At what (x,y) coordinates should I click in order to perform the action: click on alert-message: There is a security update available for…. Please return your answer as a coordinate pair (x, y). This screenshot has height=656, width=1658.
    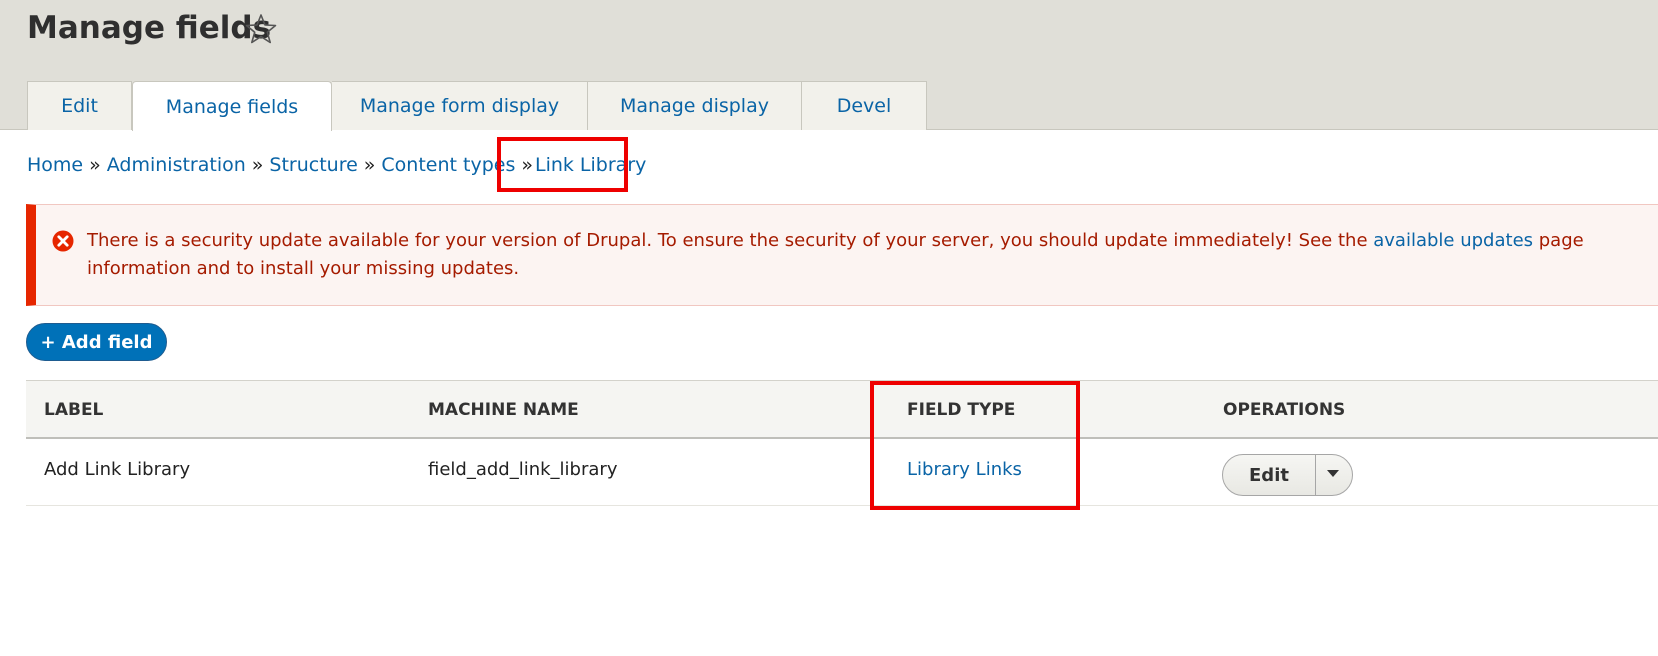
    Looking at the image, I should click on (867, 255).